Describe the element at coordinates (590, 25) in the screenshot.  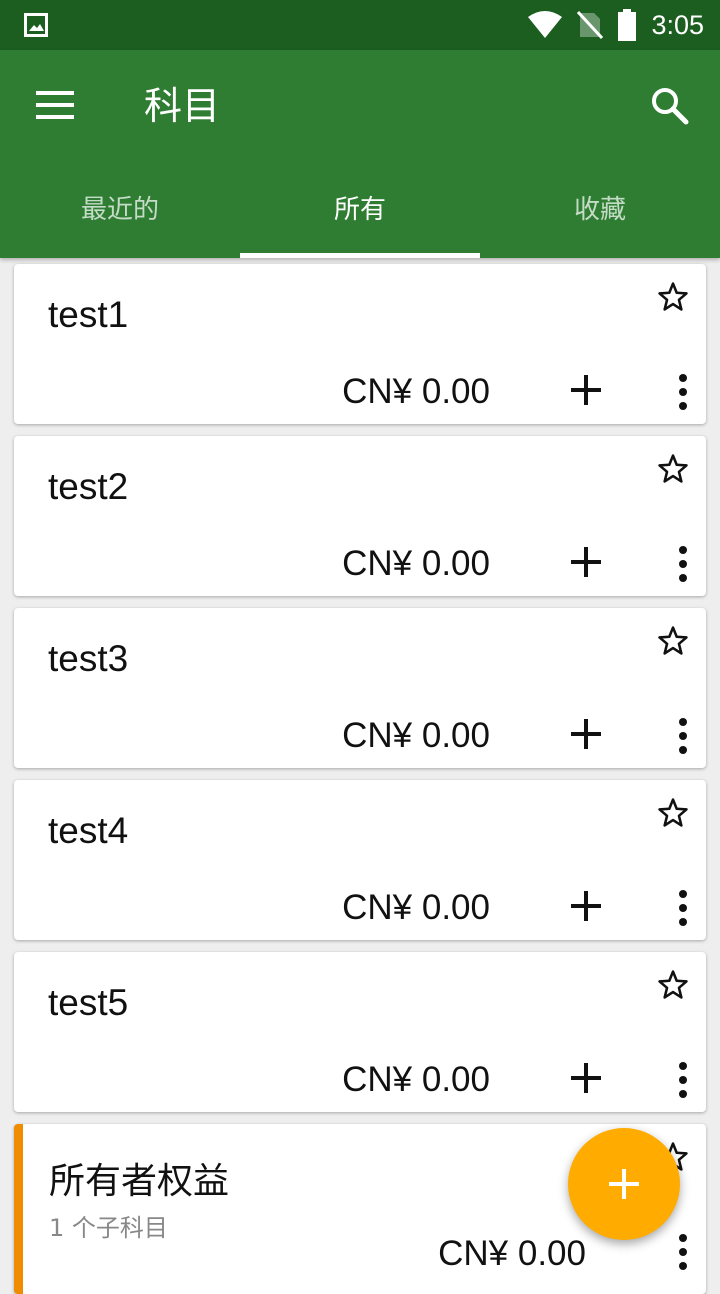
I see `no-sim-icon` at that location.